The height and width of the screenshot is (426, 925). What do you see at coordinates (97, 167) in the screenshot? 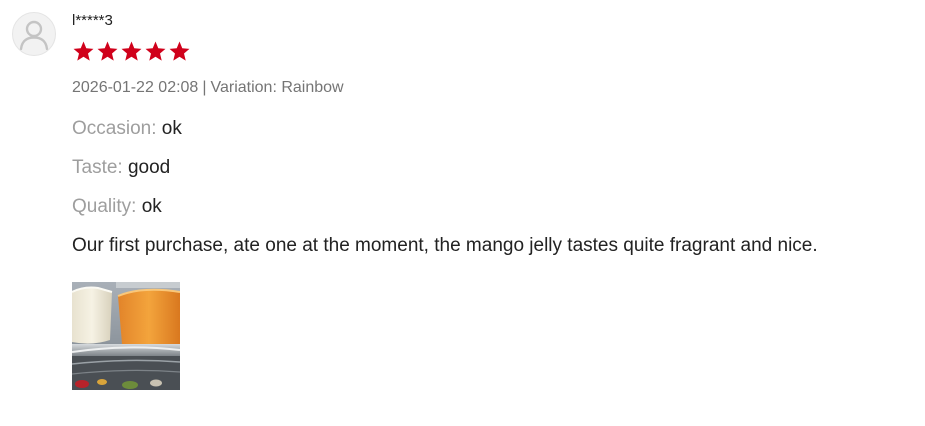
I see `attribute-label: Taste:` at bounding box center [97, 167].